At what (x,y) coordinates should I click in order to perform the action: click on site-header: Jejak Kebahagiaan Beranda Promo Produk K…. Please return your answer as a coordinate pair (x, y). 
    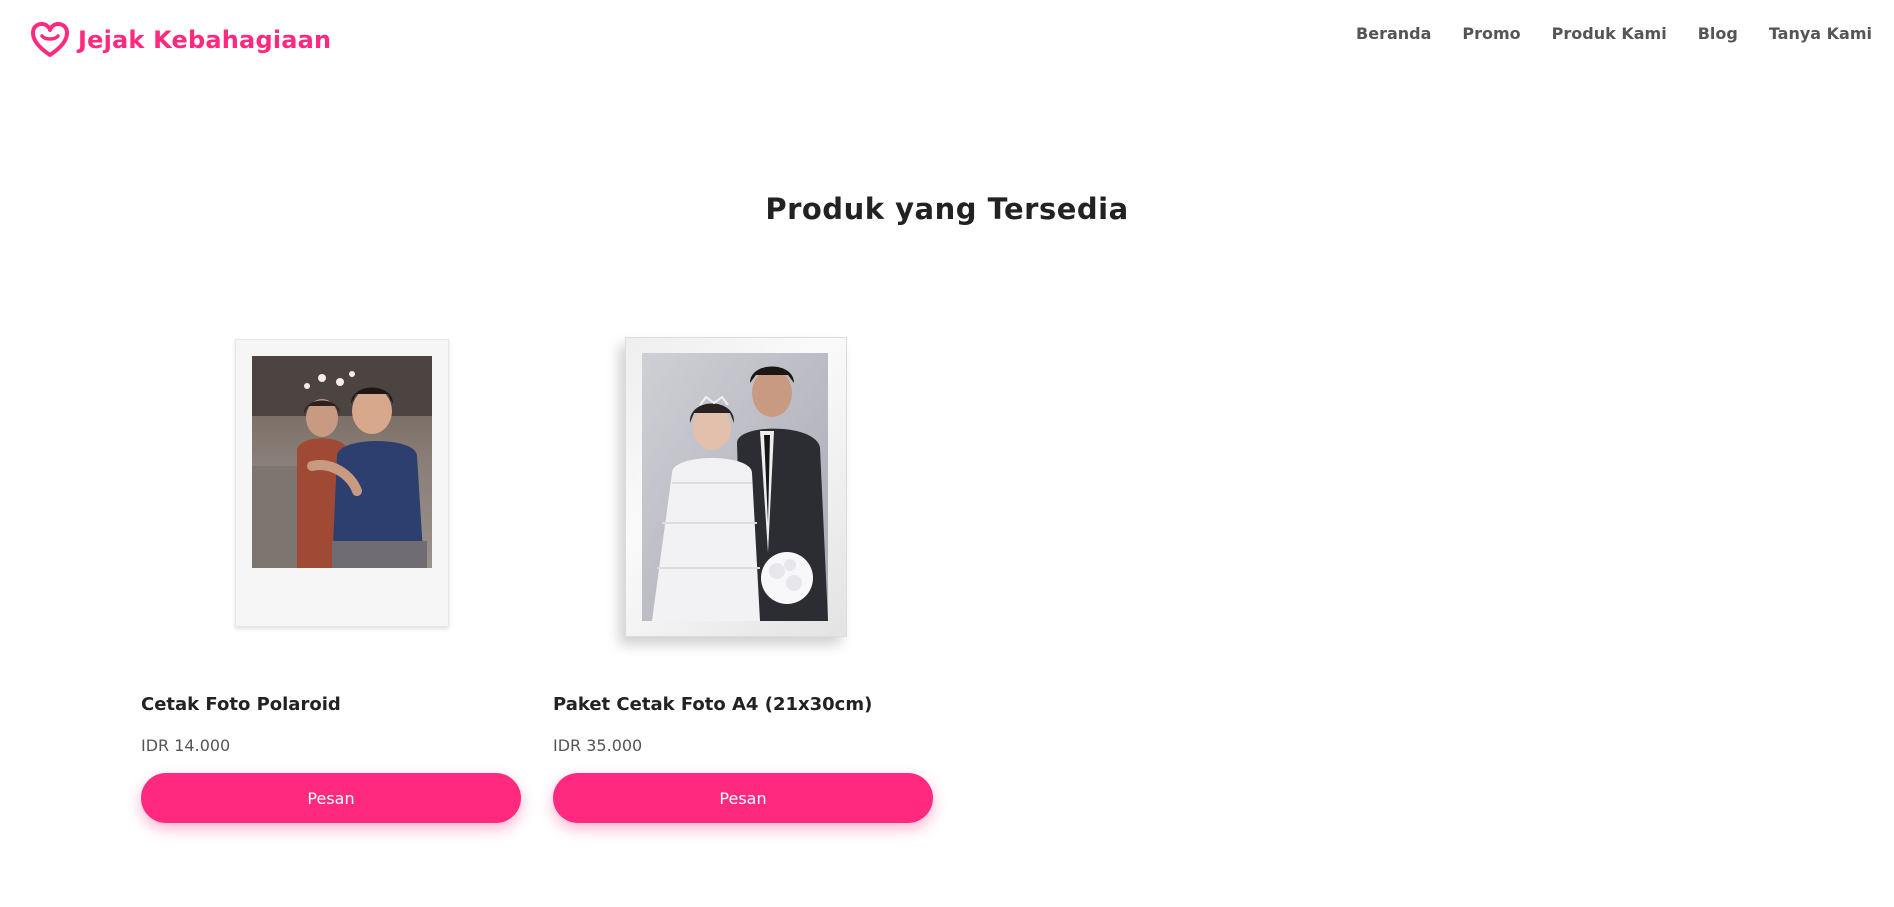
    Looking at the image, I should click on (947, 39).